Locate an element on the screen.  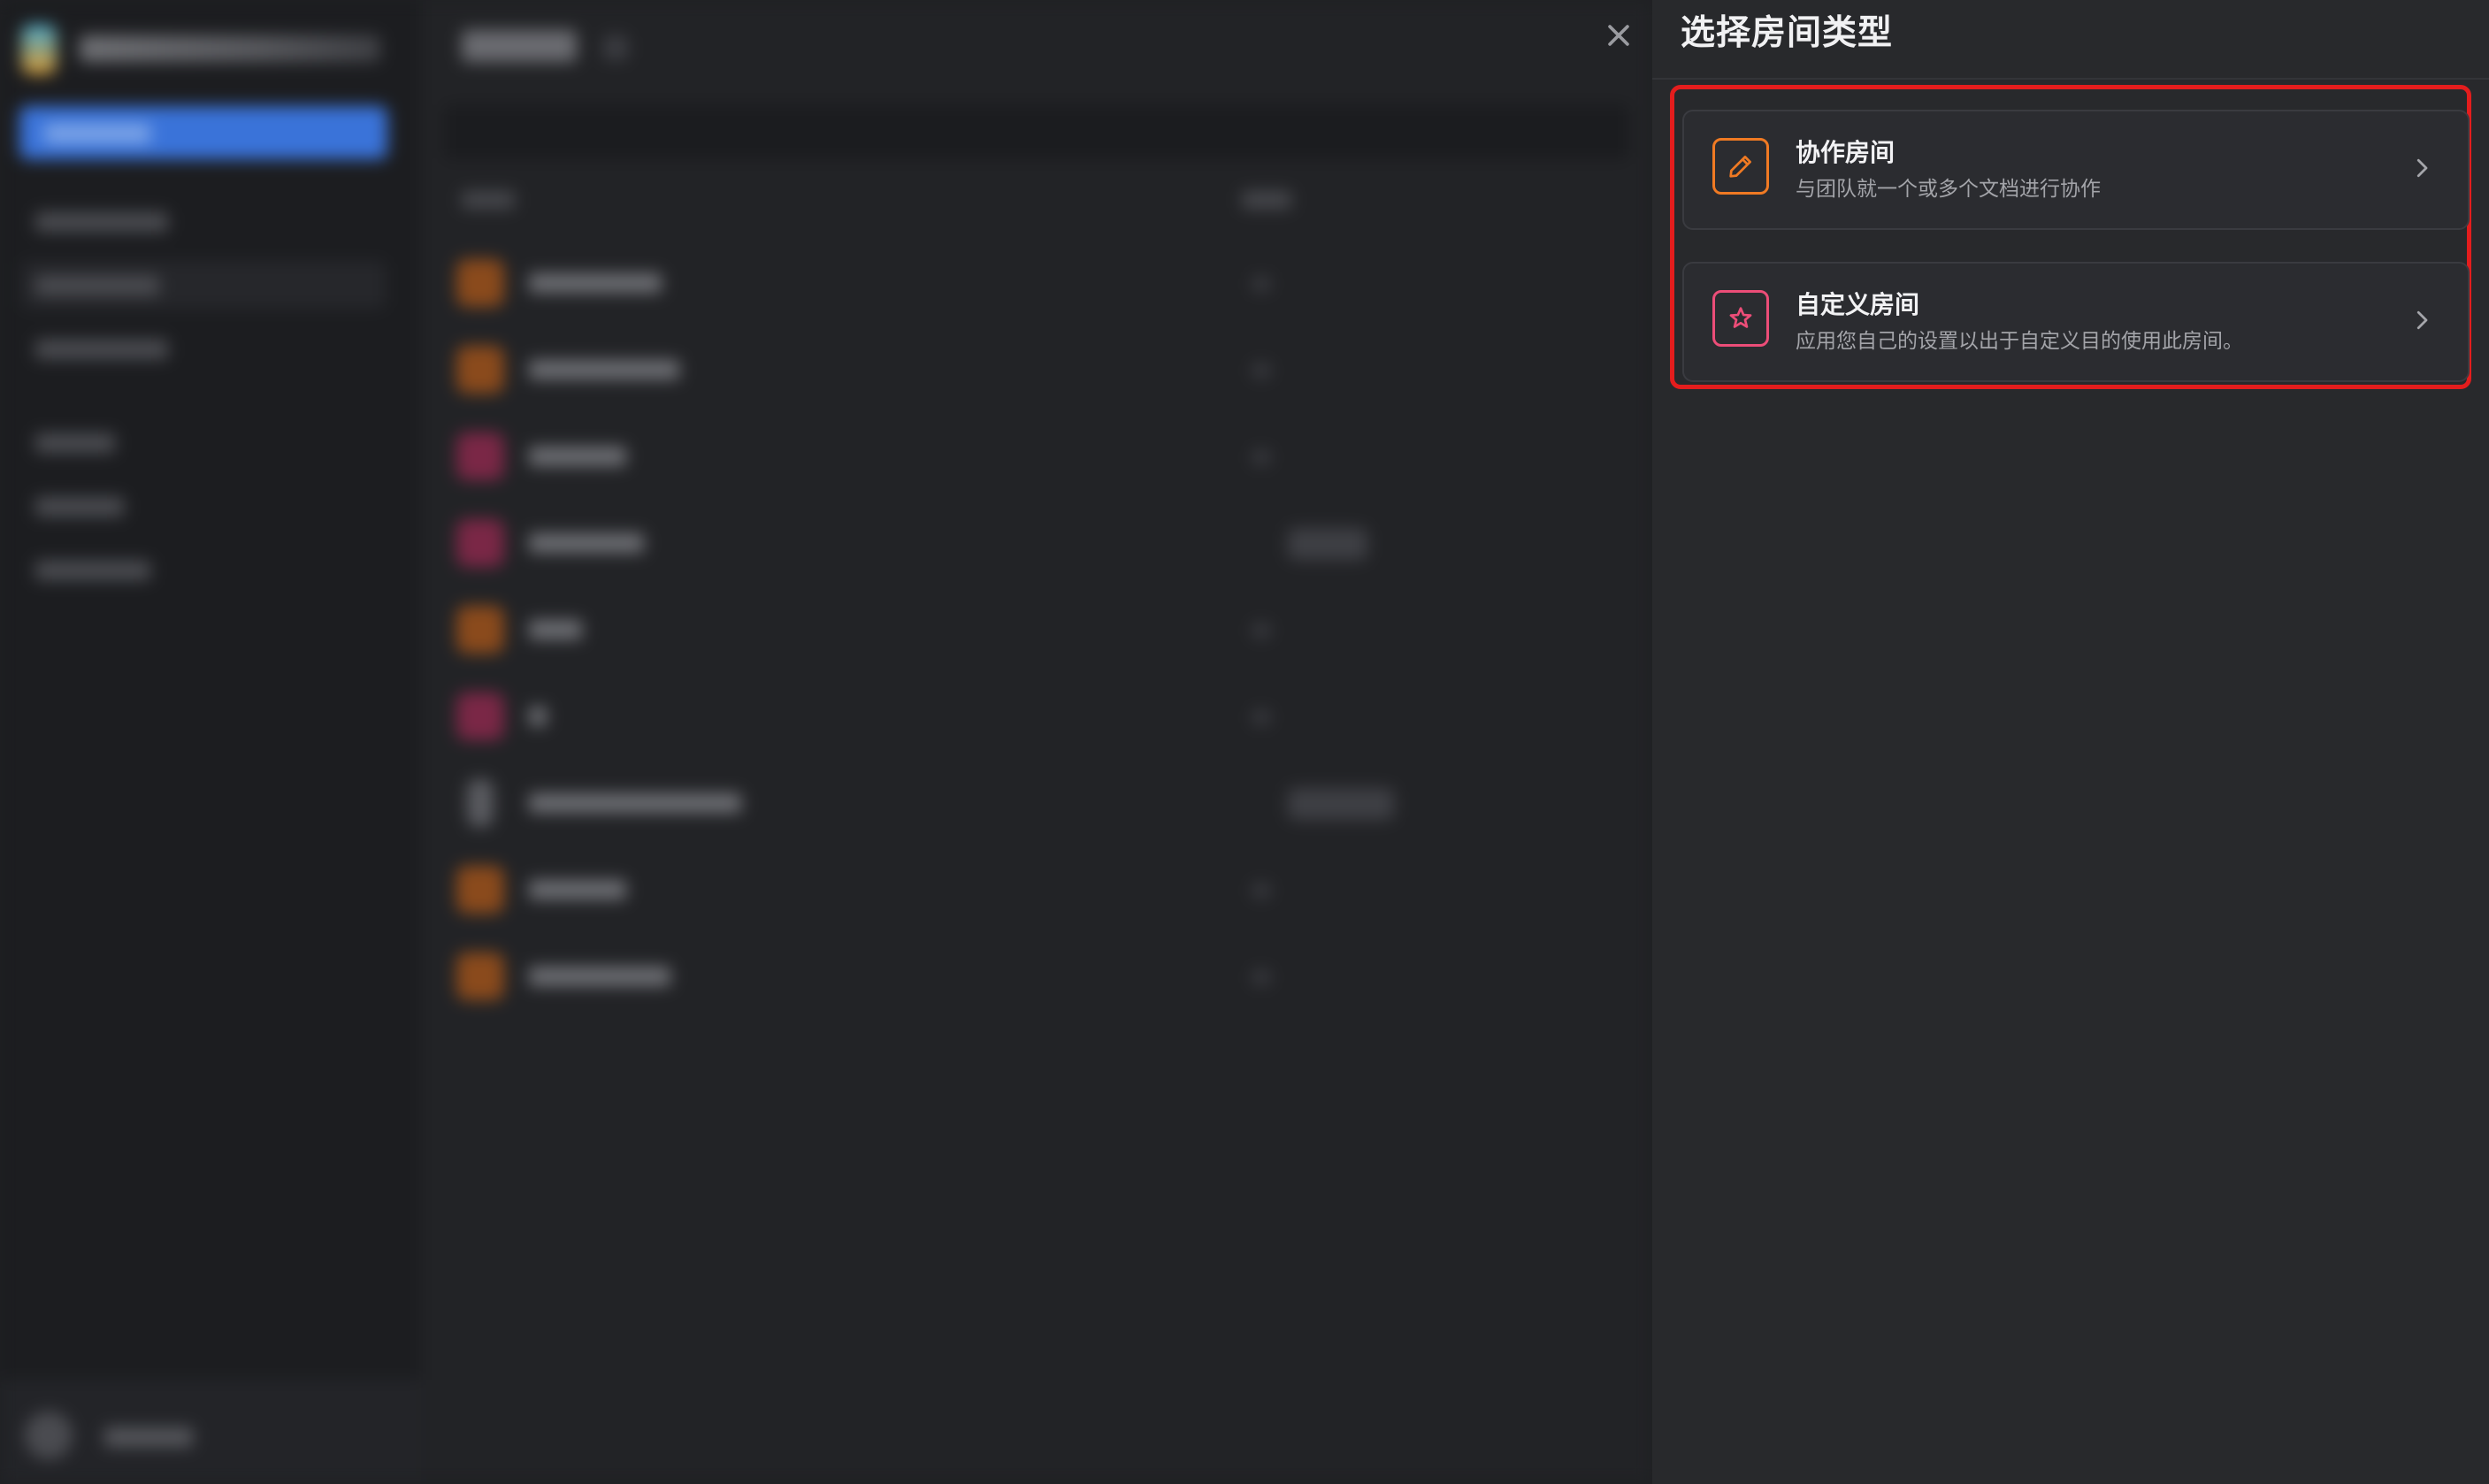
background-toolbar is located at coordinates (1036, 131).